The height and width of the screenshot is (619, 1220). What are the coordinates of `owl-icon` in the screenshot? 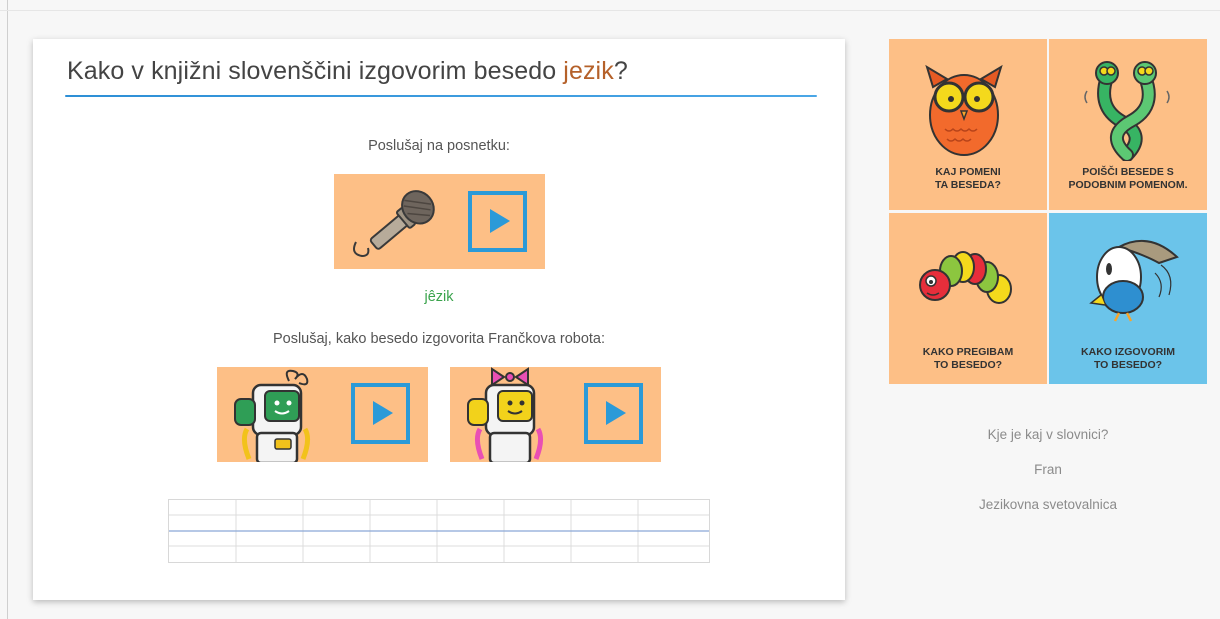 It's located at (964, 110).